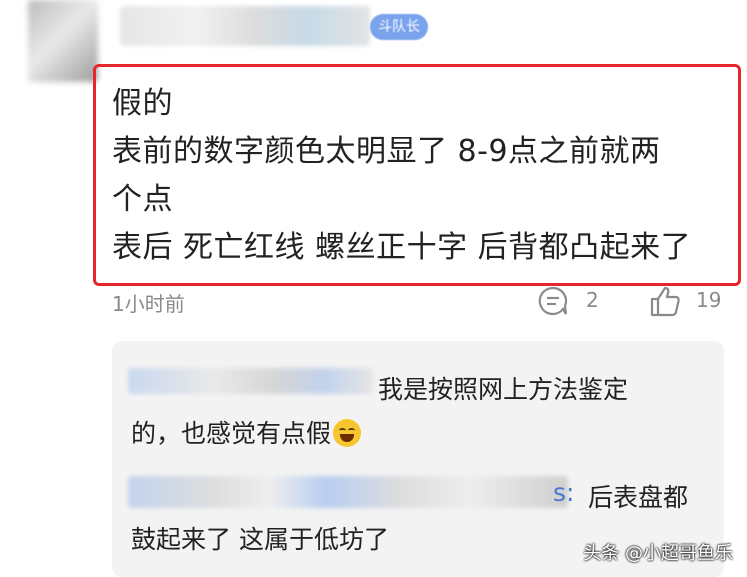 This screenshot has height=577, width=747. Describe the element at coordinates (347, 433) in the screenshot. I see `laugh-cry-emoji-icon` at that location.